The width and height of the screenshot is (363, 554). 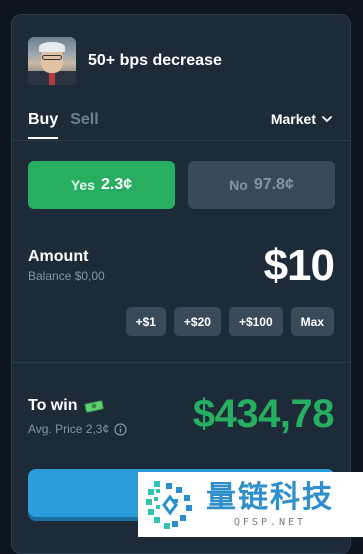 I want to click on tab-sell: Sell, so click(x=84, y=125).